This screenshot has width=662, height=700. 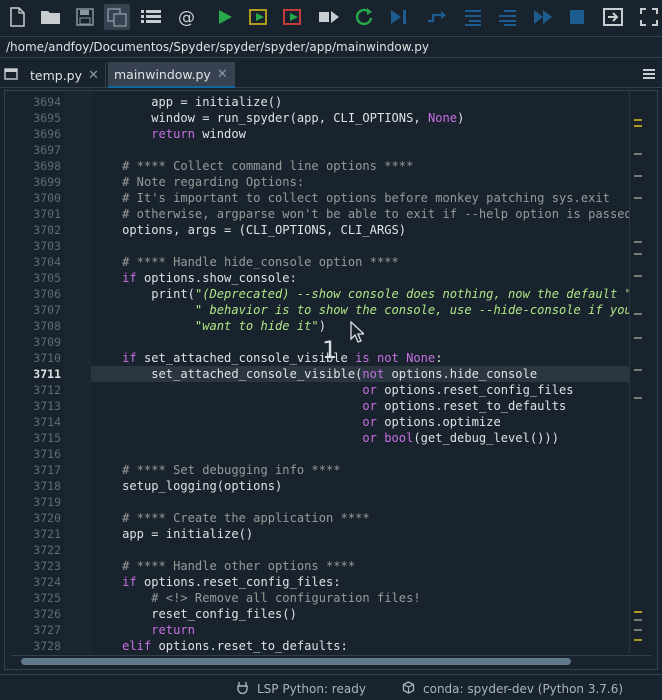 I want to click on code-line: or bool(get_debug_level())), so click(x=326, y=438).